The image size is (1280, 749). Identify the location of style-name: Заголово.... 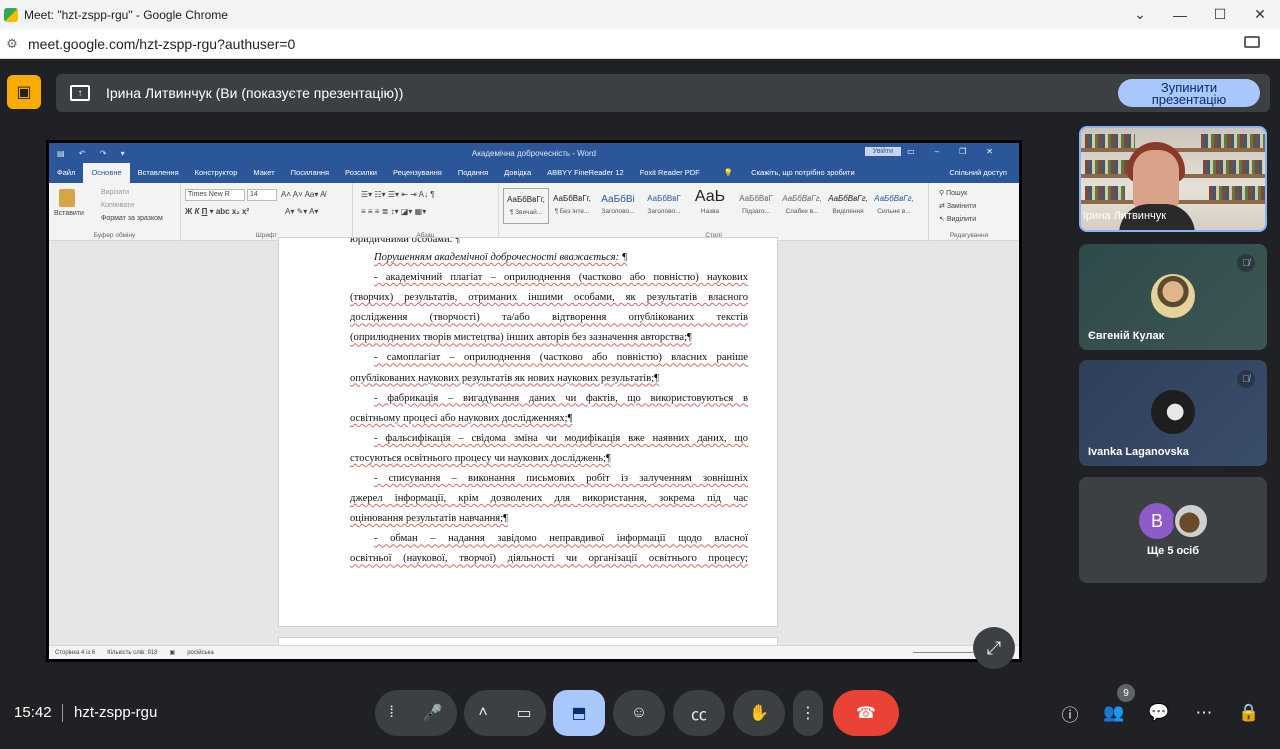
(618, 211).